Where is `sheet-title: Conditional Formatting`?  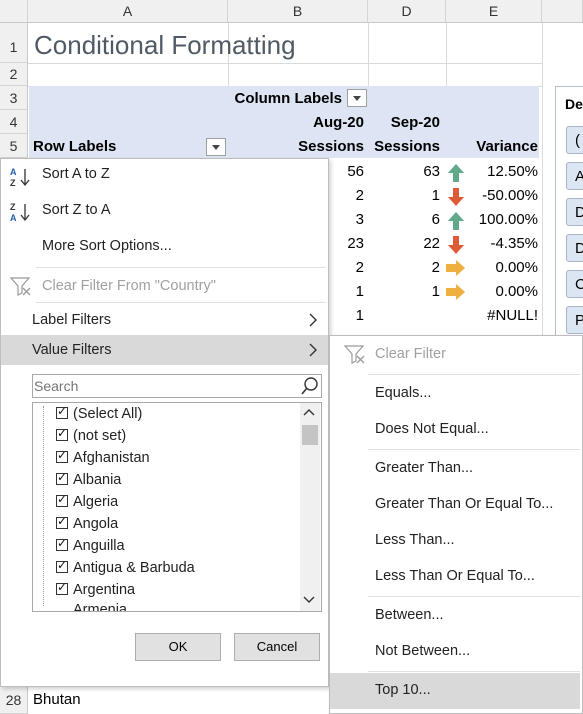
sheet-title: Conditional Formatting is located at coordinates (165, 45).